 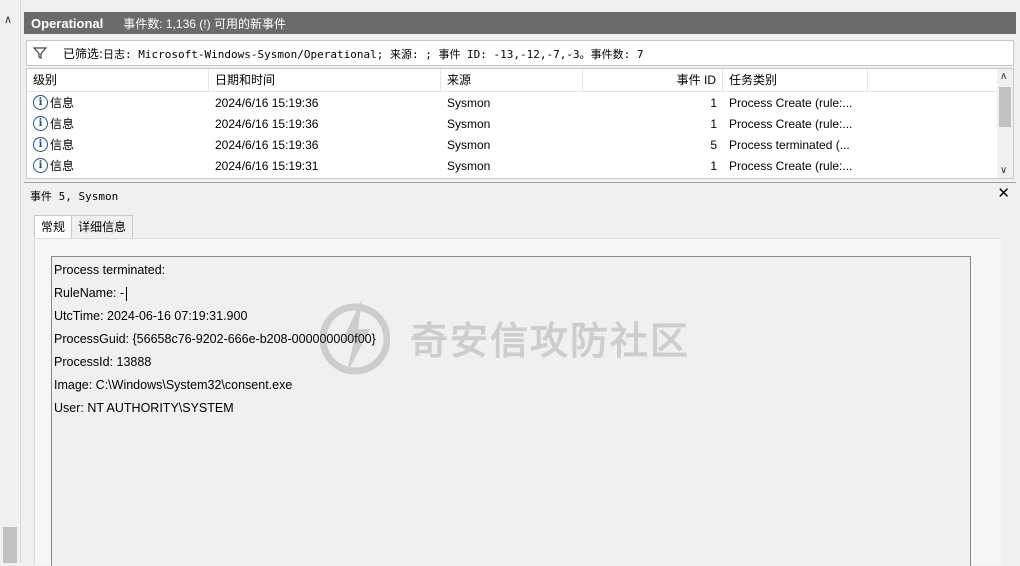 I want to click on event-id-cell: 5, so click(x=713, y=144).